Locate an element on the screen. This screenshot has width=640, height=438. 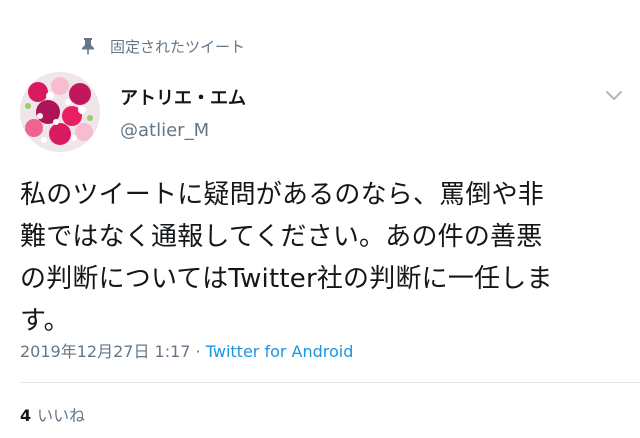
pinned-label: 固定されたツイート is located at coordinates (178, 46).